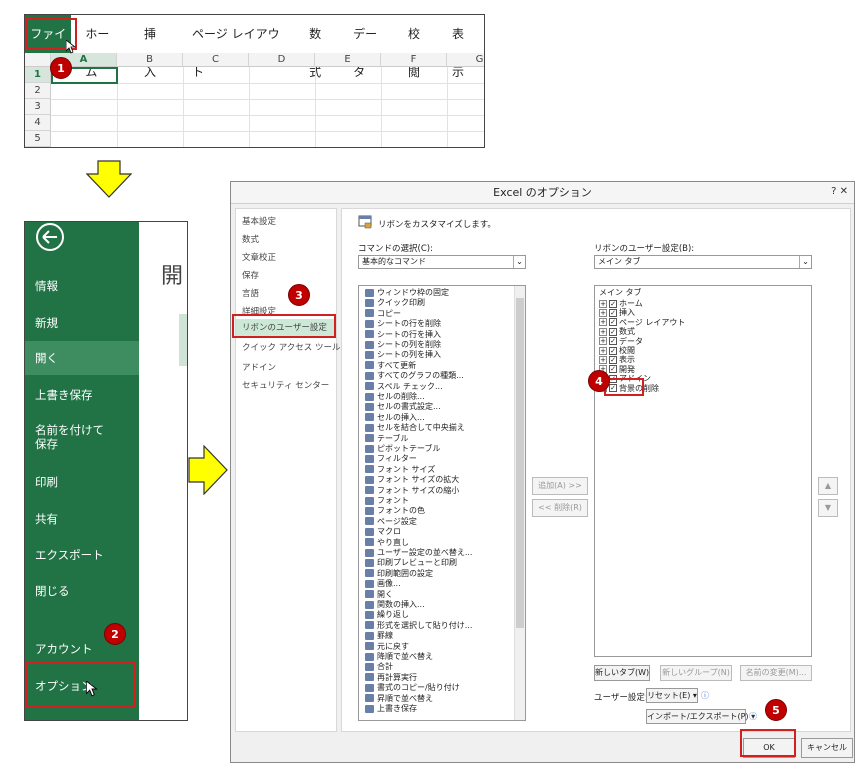  I want to click on ribbon-dropdown: メイン タブ ⌄, so click(703, 262).